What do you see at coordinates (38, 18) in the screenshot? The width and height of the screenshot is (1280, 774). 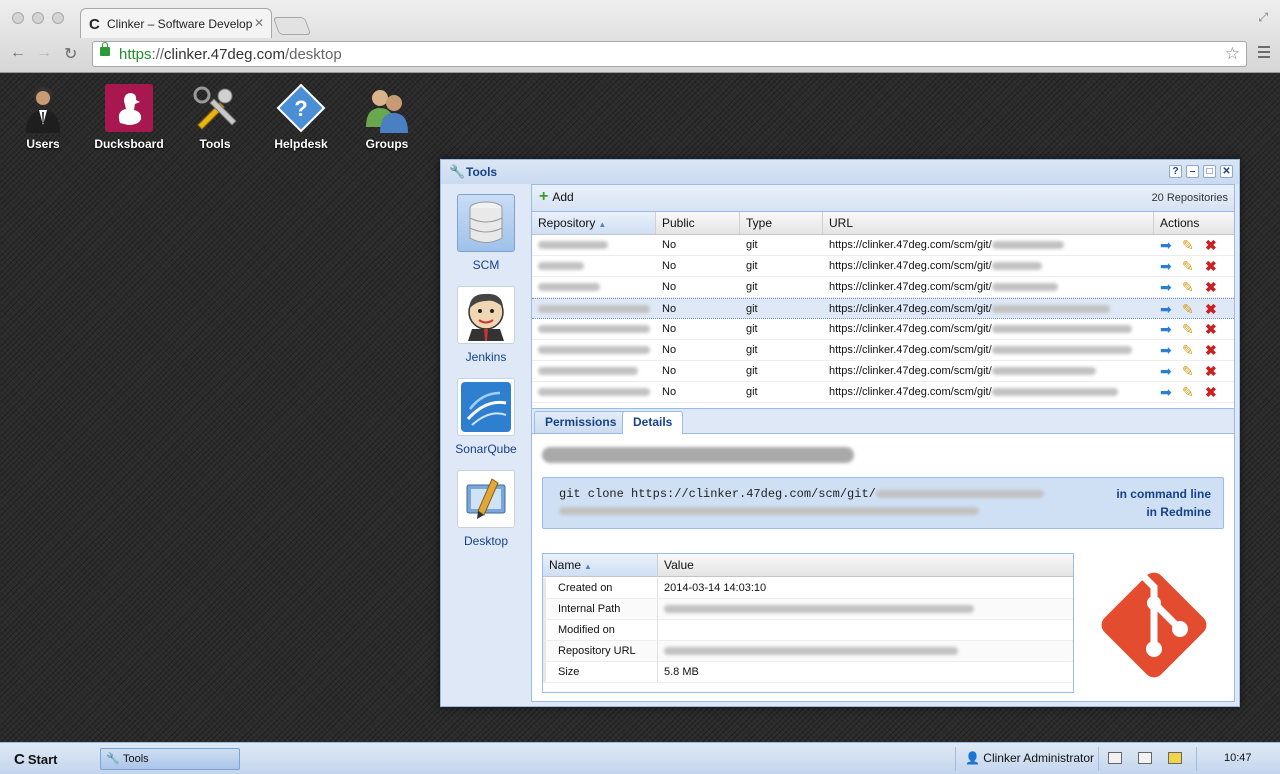 I see `minimize-window-button` at bounding box center [38, 18].